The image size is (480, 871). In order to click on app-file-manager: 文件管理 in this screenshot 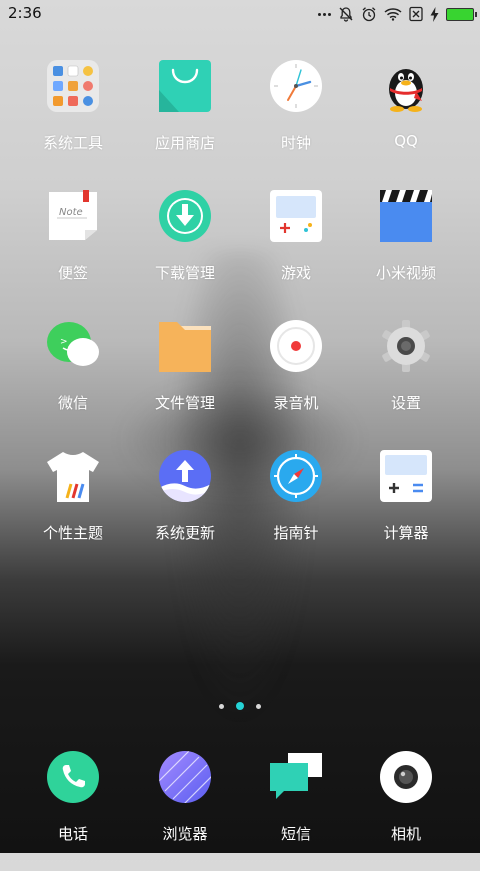, I will do `click(185, 380)`.